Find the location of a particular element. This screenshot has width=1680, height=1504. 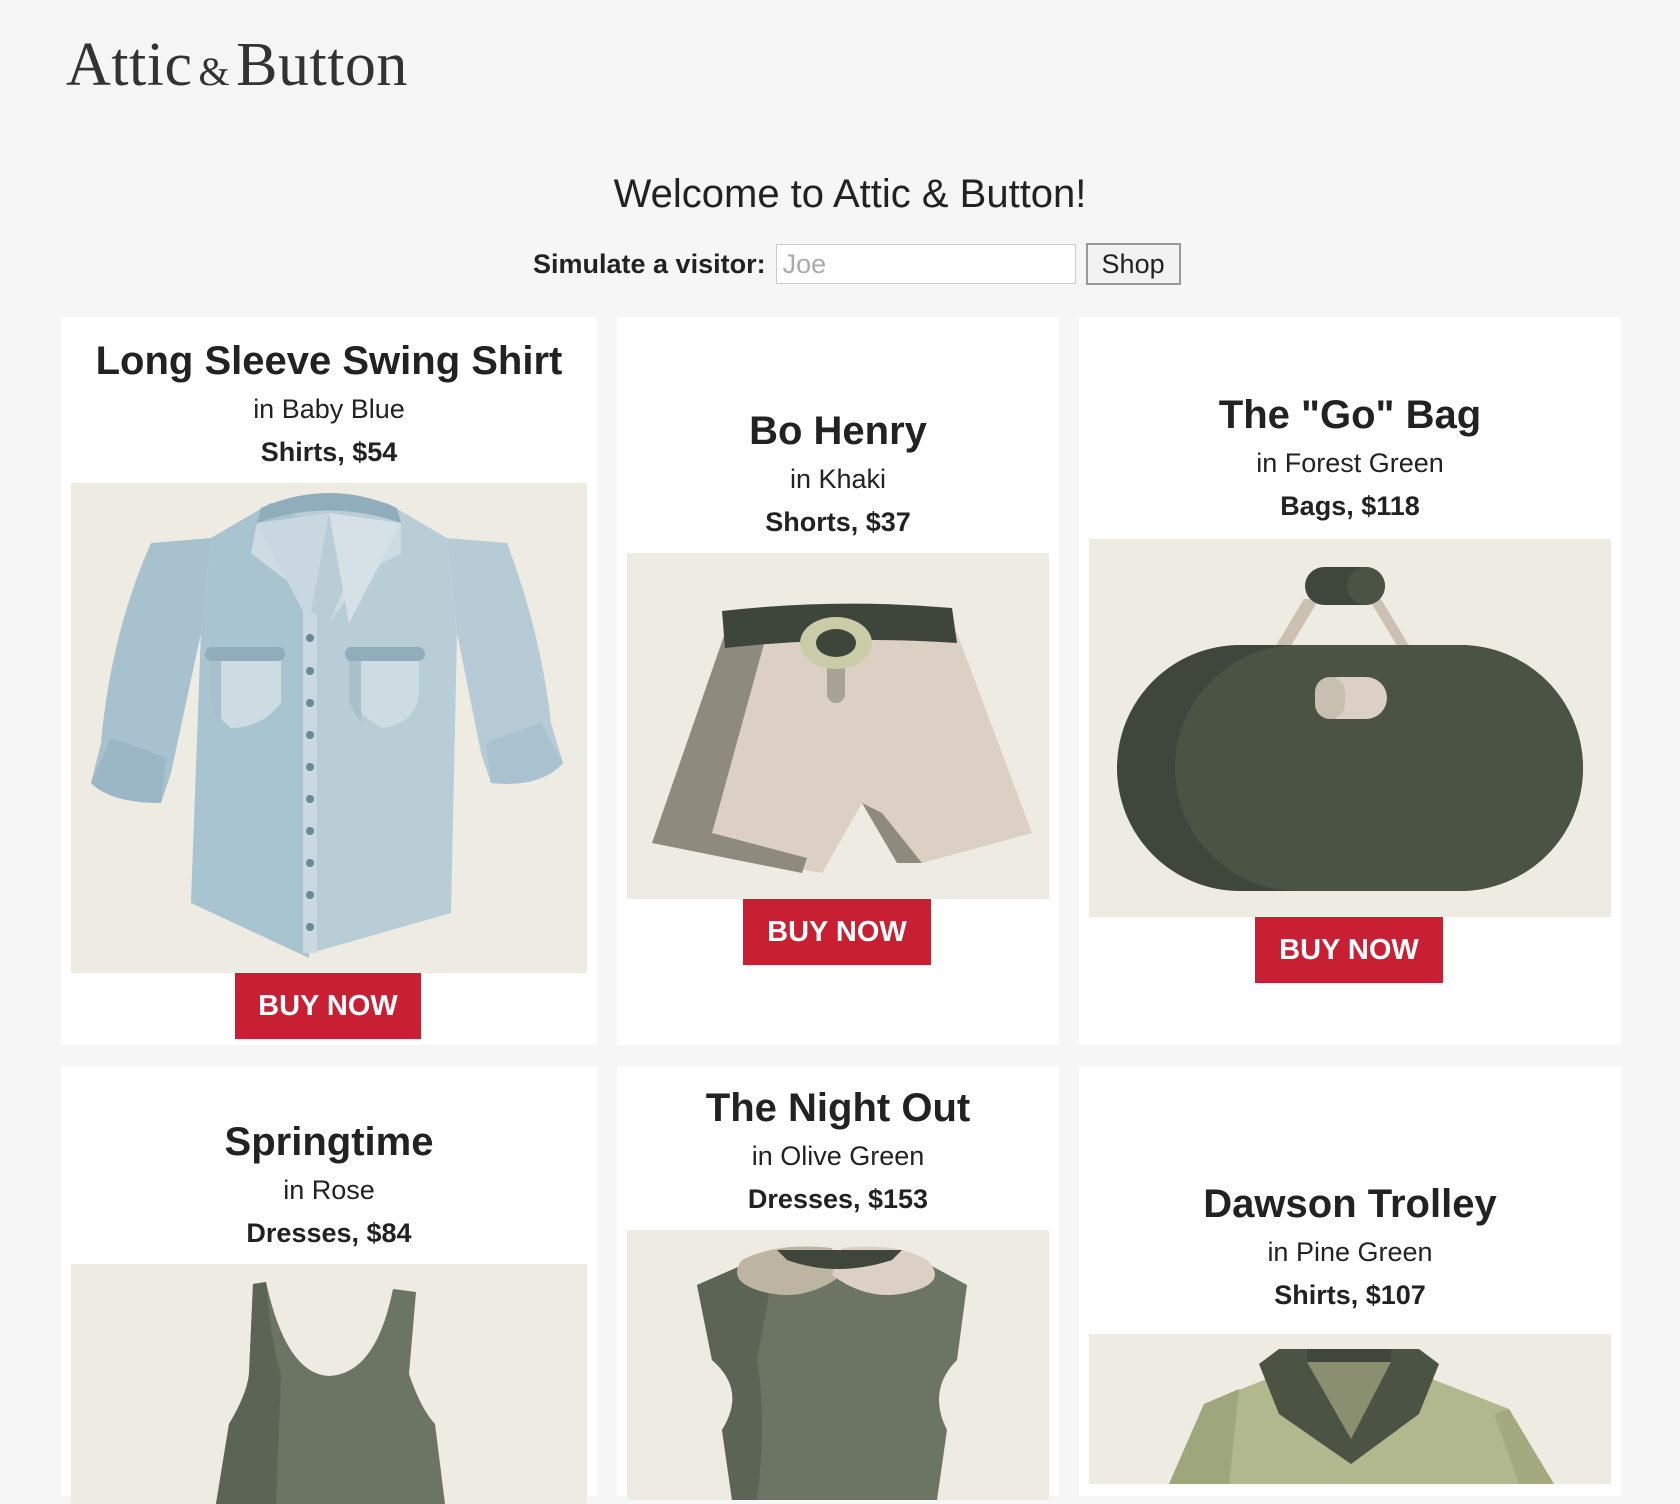

product-card: Bo Henry in Khaki Shorts, $37 BUY NOW is located at coordinates (838, 681).